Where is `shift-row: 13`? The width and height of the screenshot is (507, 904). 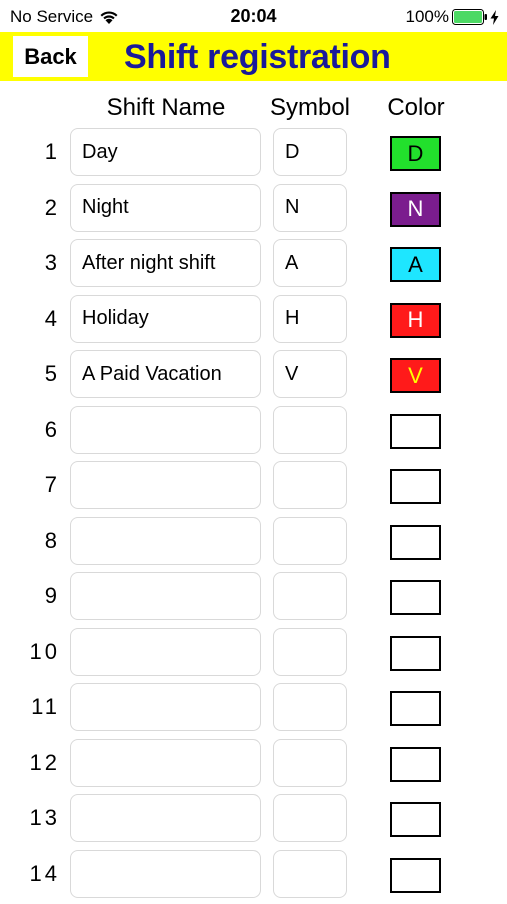
shift-row: 13 is located at coordinates (253, 821).